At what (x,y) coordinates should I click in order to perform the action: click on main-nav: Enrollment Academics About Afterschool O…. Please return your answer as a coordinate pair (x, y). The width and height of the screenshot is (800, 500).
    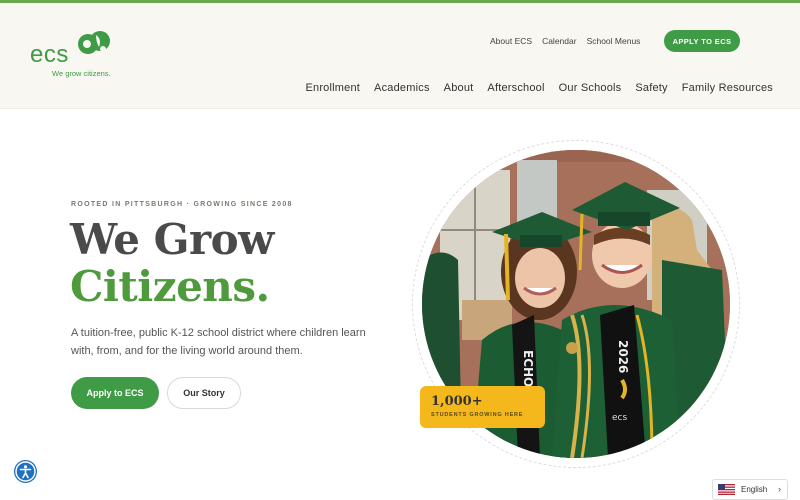
    Looking at the image, I should click on (532, 88).